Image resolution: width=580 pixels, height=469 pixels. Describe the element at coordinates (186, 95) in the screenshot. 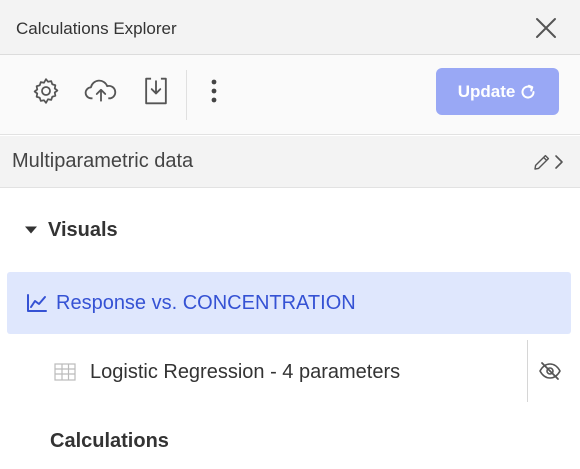

I see `toolbar-divider` at that location.